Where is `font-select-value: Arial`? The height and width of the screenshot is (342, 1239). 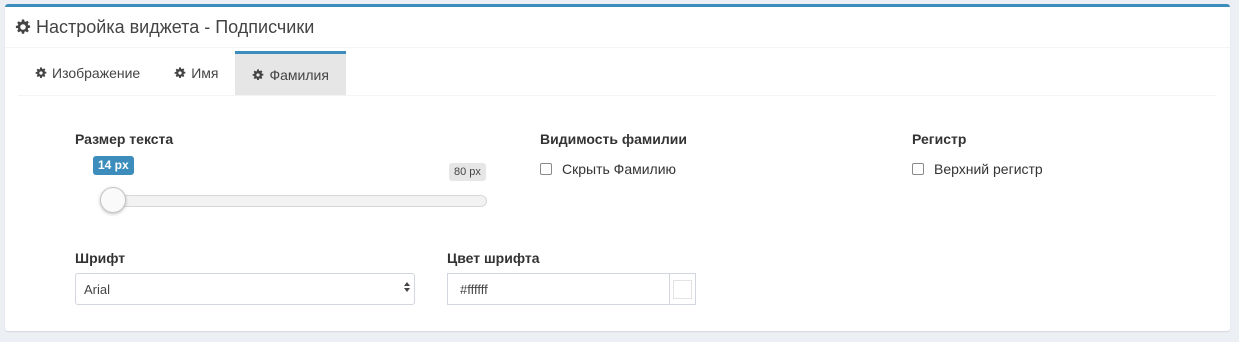
font-select-value: Arial is located at coordinates (97, 289).